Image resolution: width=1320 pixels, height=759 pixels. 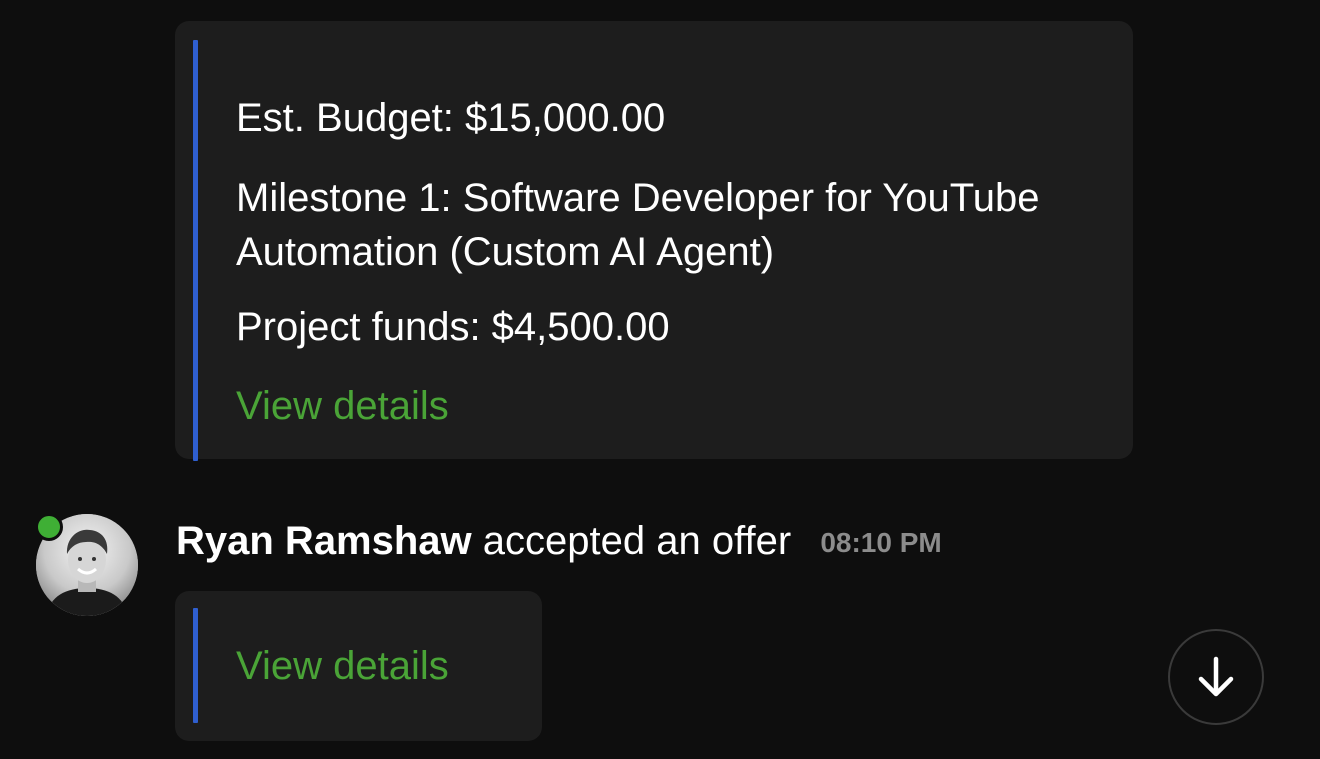 What do you see at coordinates (451, 118) in the screenshot?
I see `offer-budget: Est. Budget: $15,000.00` at bounding box center [451, 118].